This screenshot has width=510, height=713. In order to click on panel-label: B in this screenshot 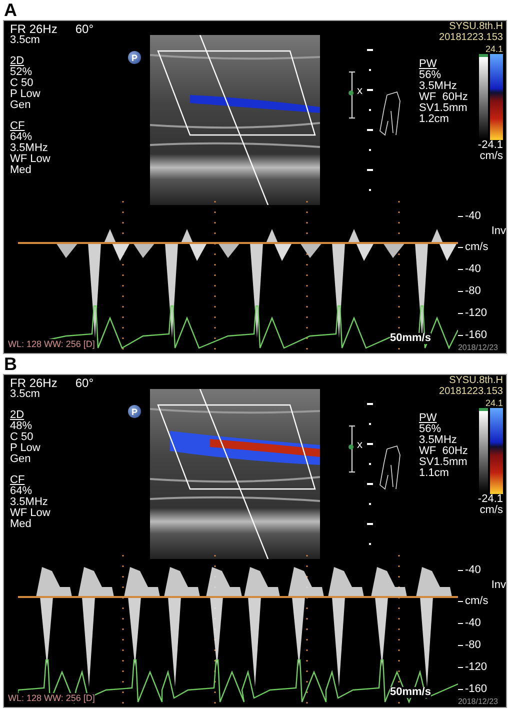, I will do `click(10, 364)`.